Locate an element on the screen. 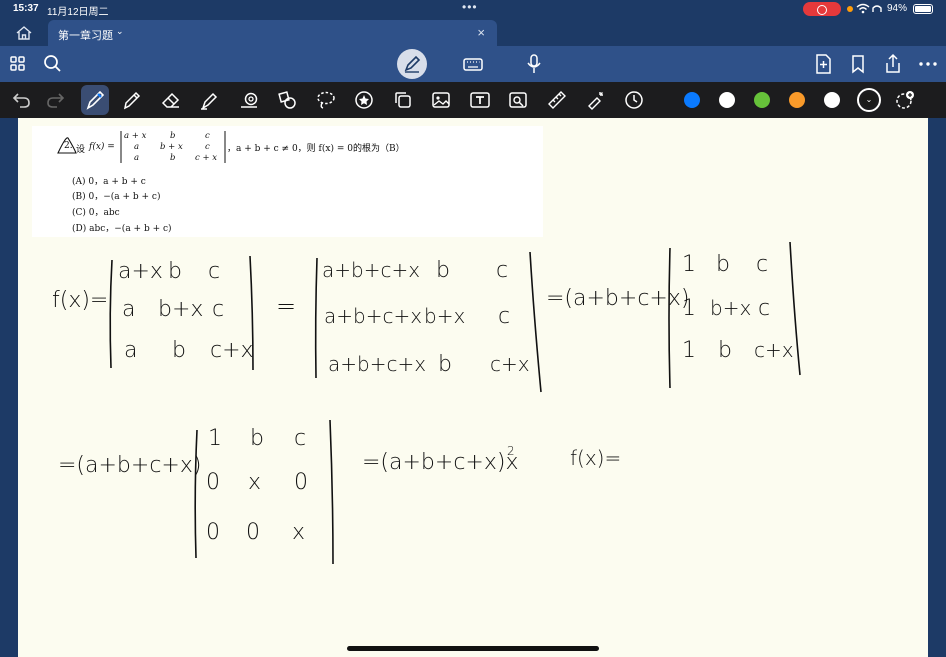  hw-factor-1: =(a+b+c+x) is located at coordinates (618, 298).